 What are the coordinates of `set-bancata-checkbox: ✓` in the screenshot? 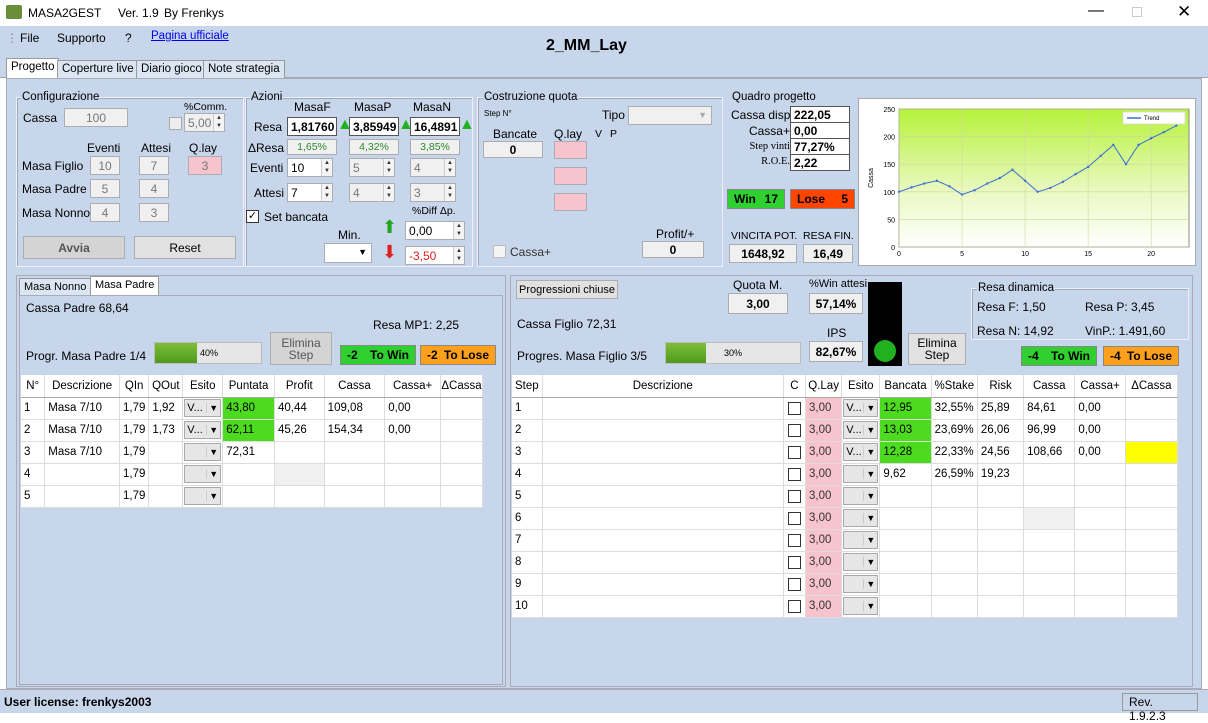 It's located at (252, 216).